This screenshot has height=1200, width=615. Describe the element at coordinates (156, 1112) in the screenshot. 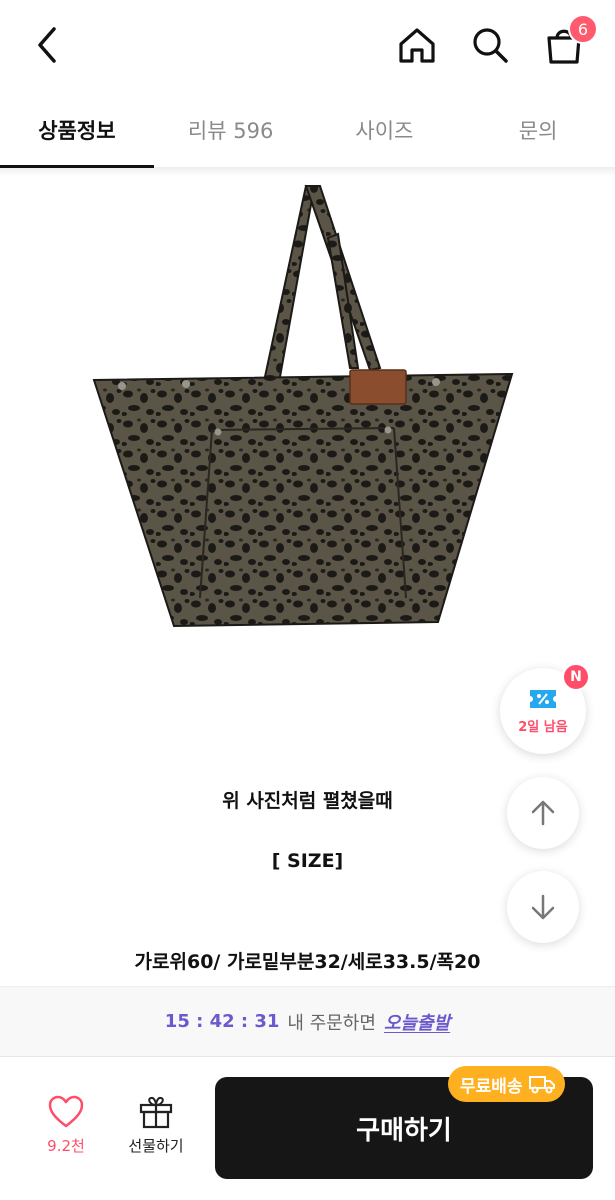

I see `gift-icon` at that location.